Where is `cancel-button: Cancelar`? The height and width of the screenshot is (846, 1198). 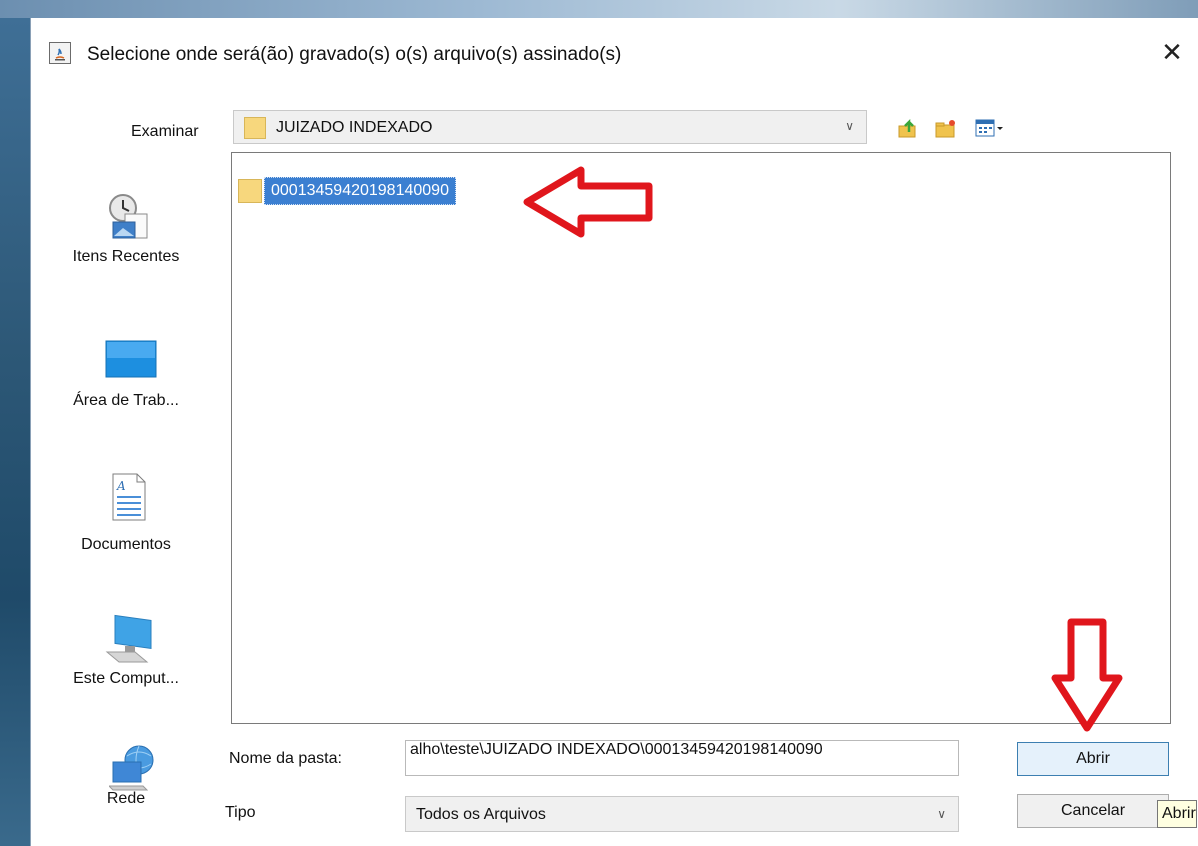
cancel-button: Cancelar is located at coordinates (1093, 811).